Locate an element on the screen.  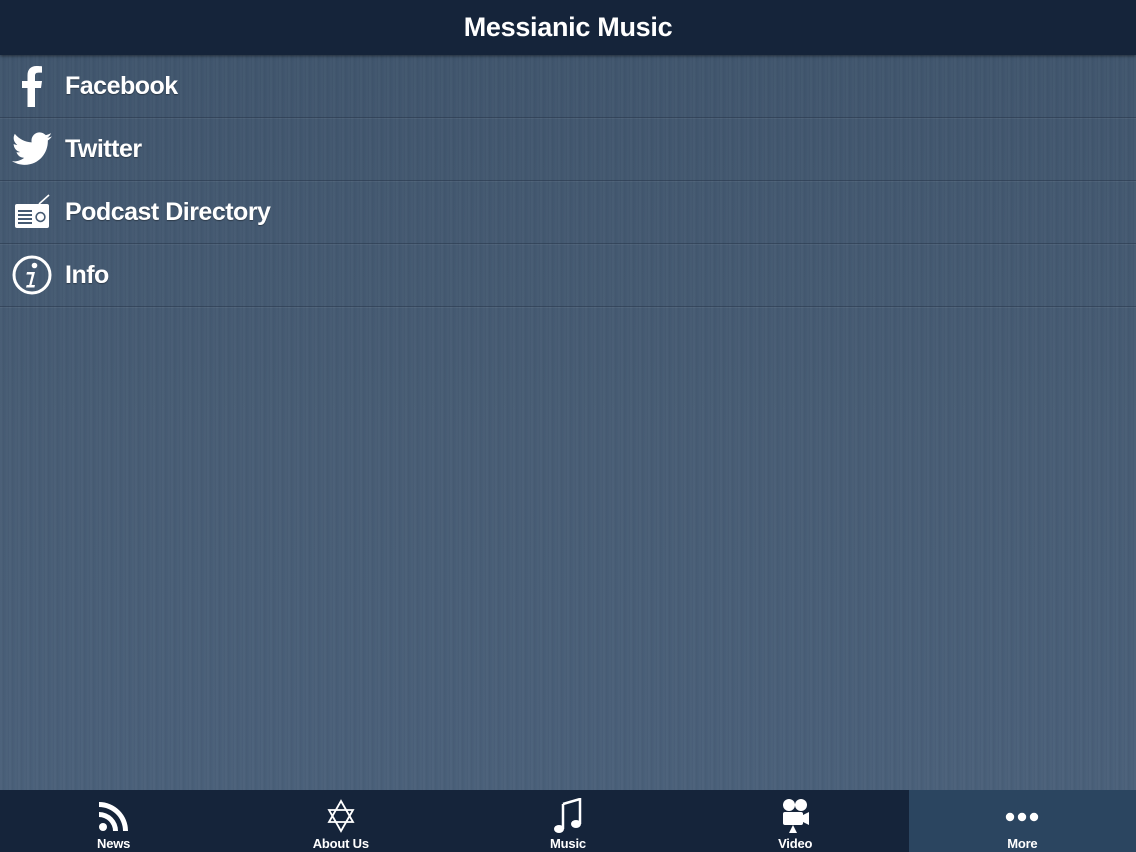
tab-label: News is located at coordinates (114, 843).